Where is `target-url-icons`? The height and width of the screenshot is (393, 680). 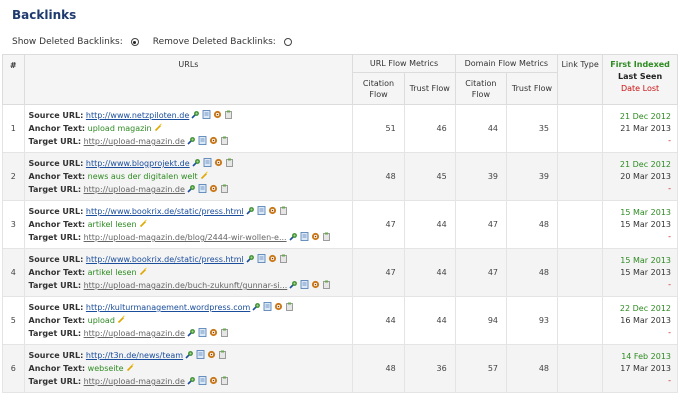 target-url-icons is located at coordinates (309, 237).